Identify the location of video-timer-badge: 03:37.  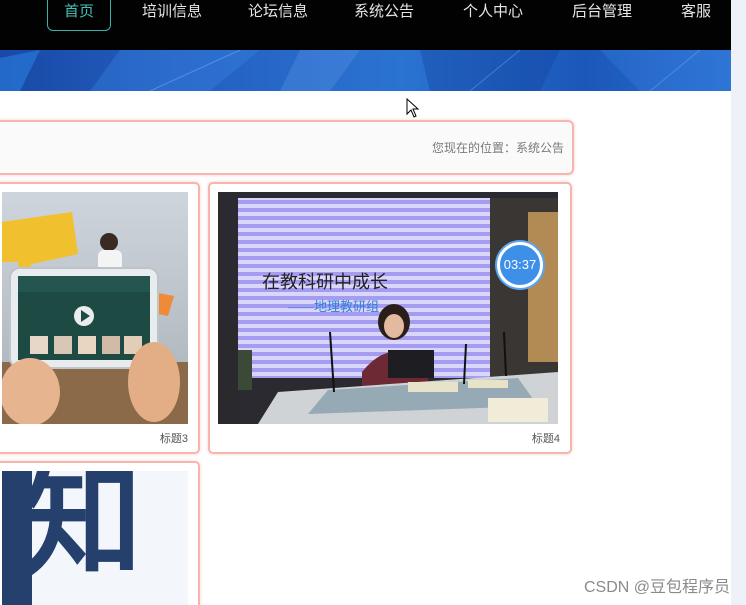
(520, 265).